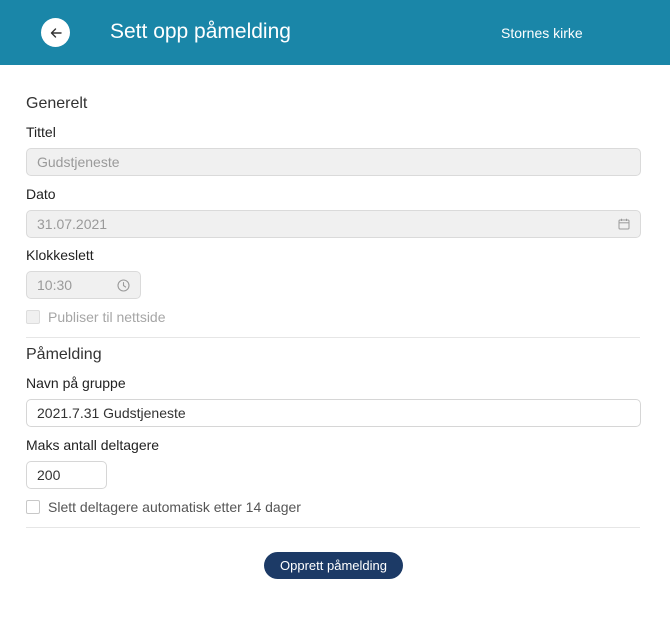 This screenshot has height=635, width=670. I want to click on section-title-registration: Påmelding, so click(64, 354).